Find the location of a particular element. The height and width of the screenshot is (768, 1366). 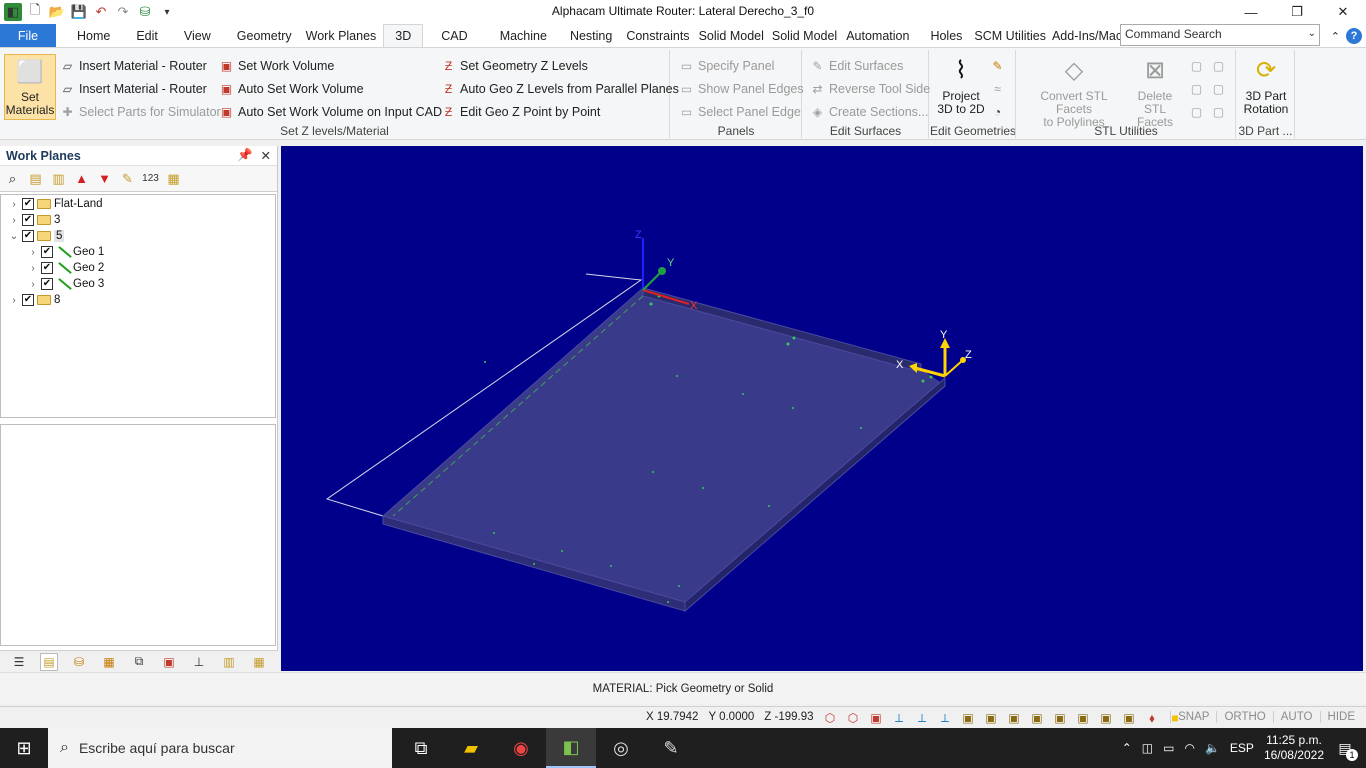

edit-surfaces-button: ✎ Edit Surfaces is located at coordinates (856, 65).